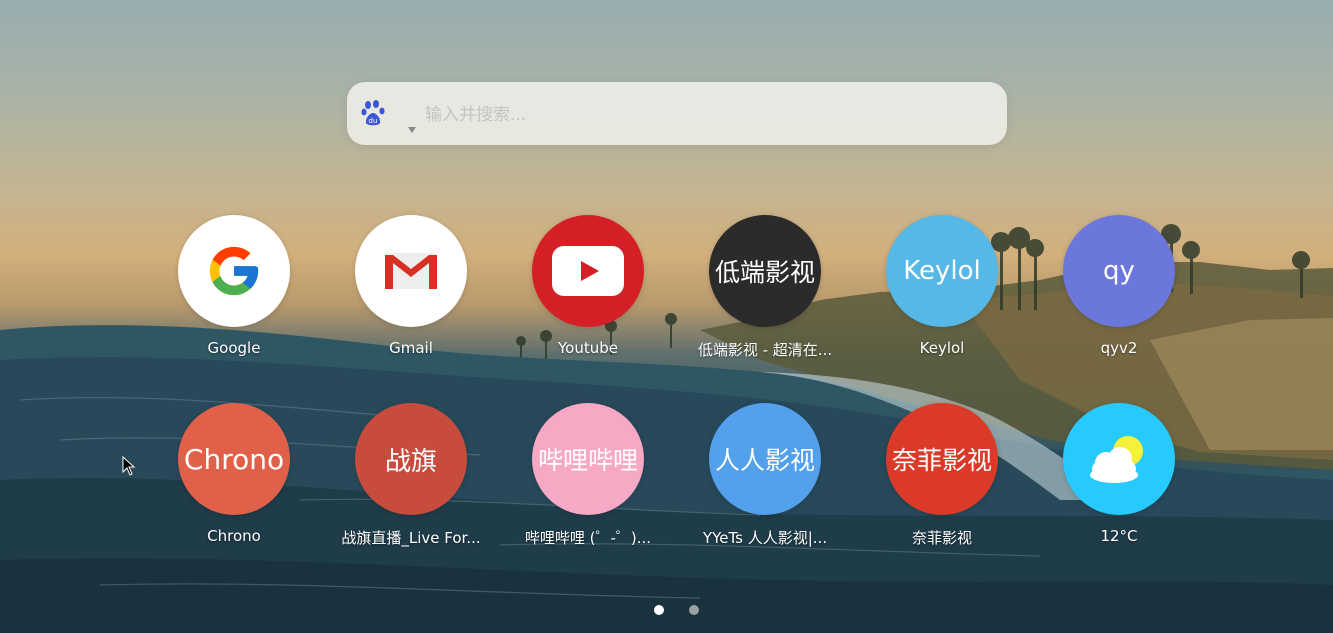  I want to click on shortcut-tile: Google, so click(234, 295).